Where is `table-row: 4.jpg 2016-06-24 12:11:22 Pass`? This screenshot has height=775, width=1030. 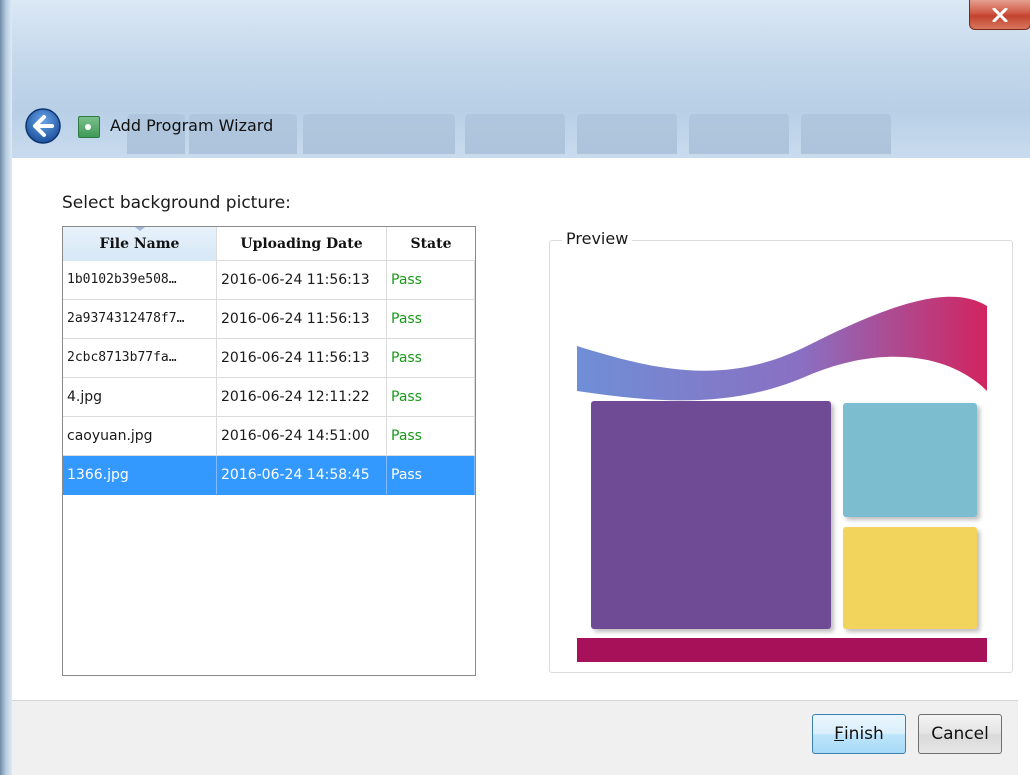
table-row: 4.jpg 2016-06-24 12:11:22 Pass is located at coordinates (269, 397).